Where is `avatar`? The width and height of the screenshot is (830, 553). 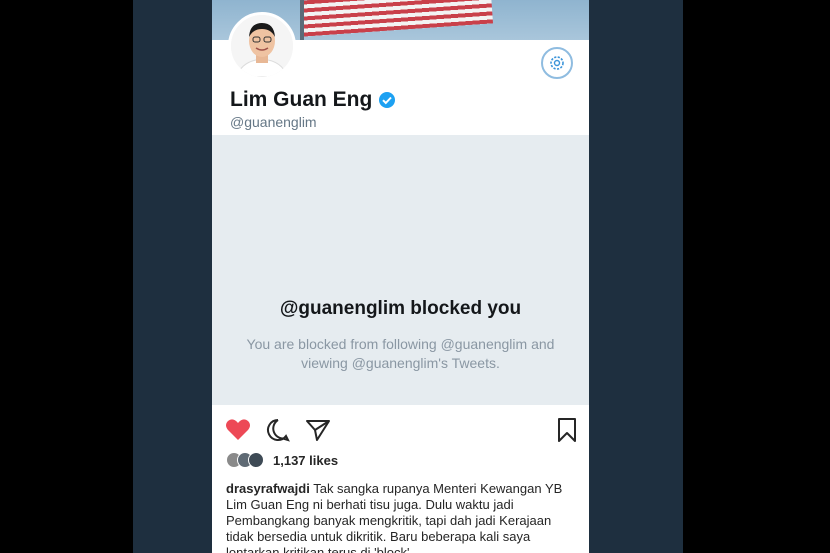 avatar is located at coordinates (262, 46).